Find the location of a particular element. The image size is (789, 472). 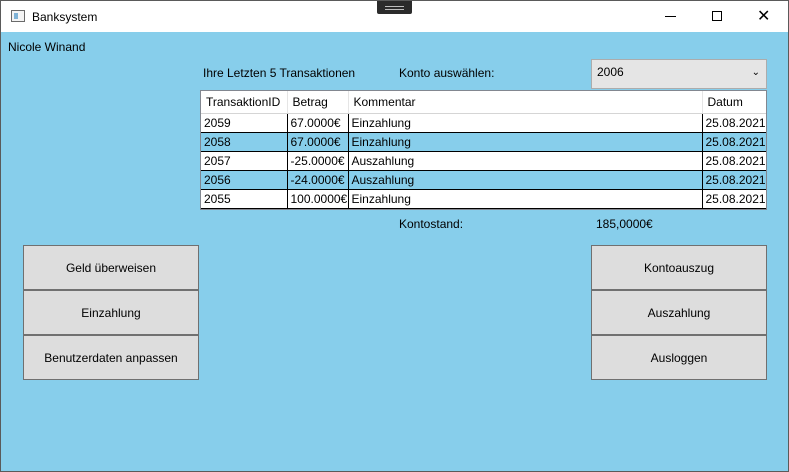

window-title: Banksystem is located at coordinates (65, 17).